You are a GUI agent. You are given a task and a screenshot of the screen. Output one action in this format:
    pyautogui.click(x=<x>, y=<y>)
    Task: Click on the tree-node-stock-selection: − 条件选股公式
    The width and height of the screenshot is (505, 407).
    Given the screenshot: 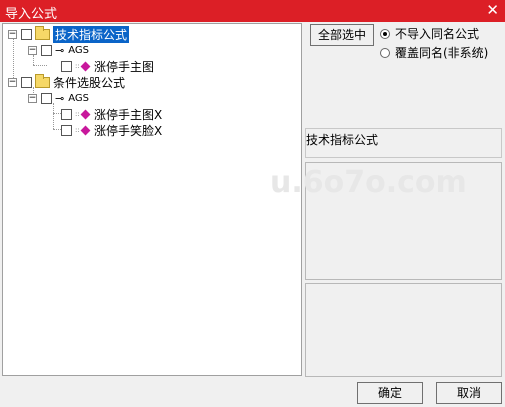 What is the action you would take?
    pyautogui.click(x=66, y=82)
    